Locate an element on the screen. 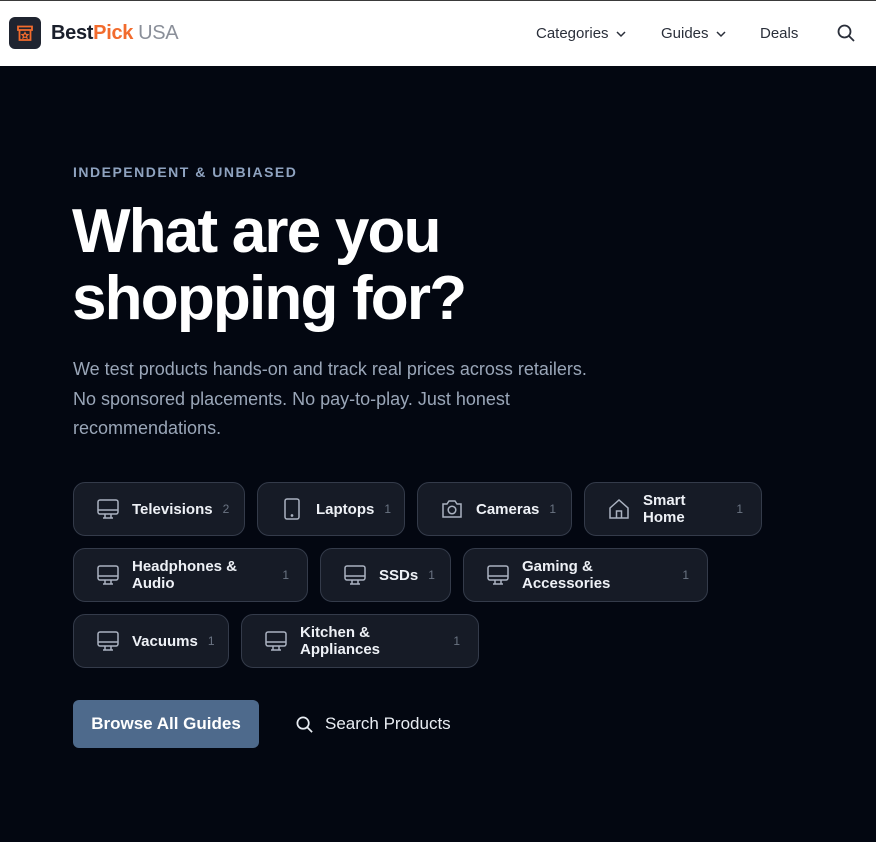 The height and width of the screenshot is (842, 876). category-label: Headphones & Audio is located at coordinates (185, 575).